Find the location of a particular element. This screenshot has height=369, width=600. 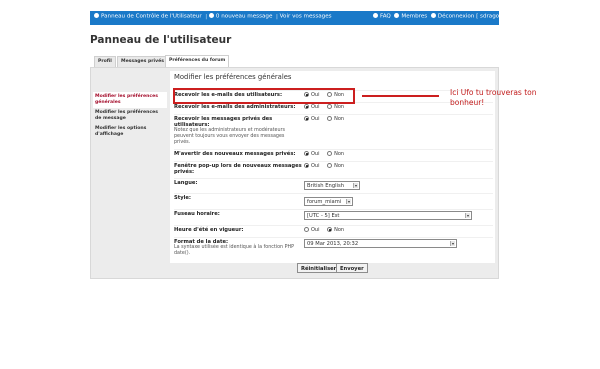

form-row-style: Style: forum_miami is located at coordinates (333, 200).